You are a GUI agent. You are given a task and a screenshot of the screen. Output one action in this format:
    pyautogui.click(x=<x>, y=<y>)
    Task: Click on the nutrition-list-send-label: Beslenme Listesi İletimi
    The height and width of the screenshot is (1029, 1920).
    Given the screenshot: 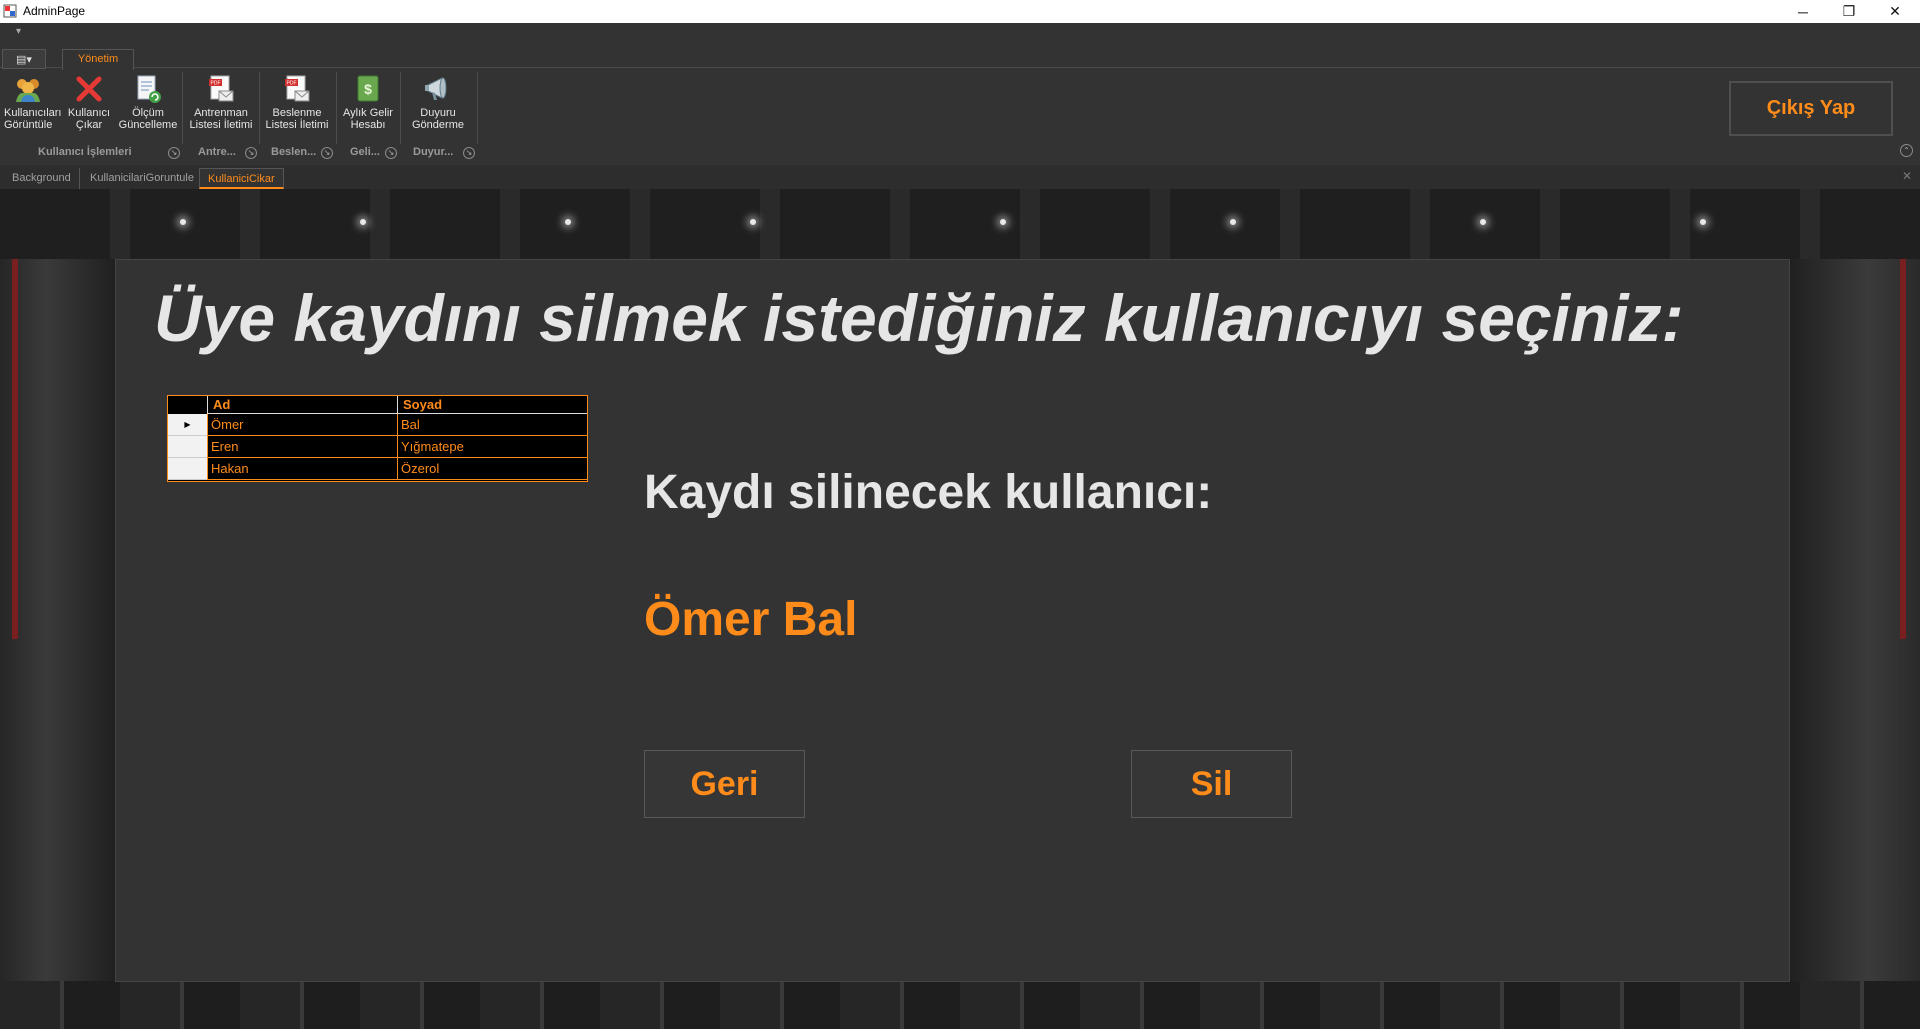 What is the action you would take?
    pyautogui.click(x=297, y=119)
    